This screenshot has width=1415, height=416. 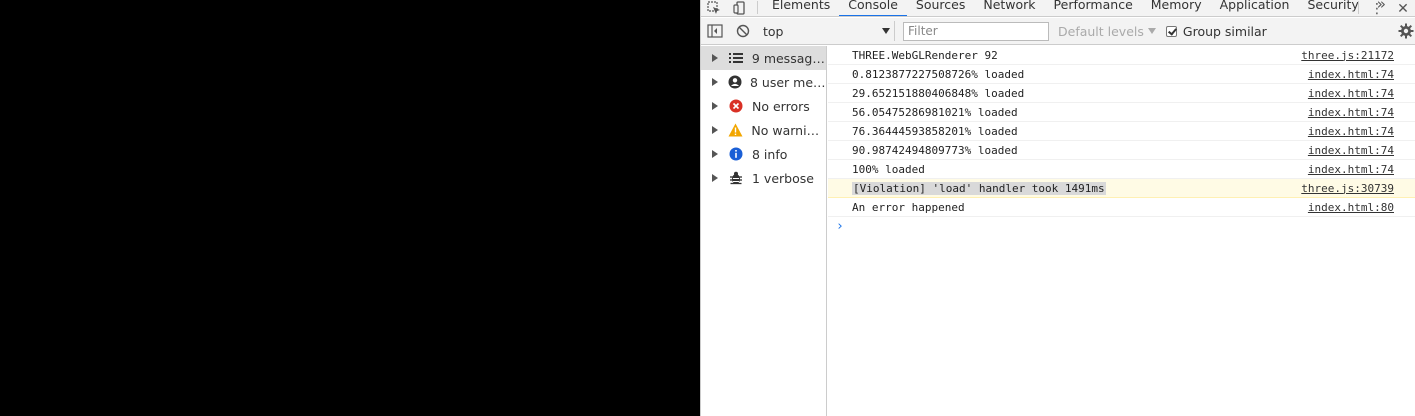 I want to click on sidebar-item-label: 8 info, so click(x=770, y=154).